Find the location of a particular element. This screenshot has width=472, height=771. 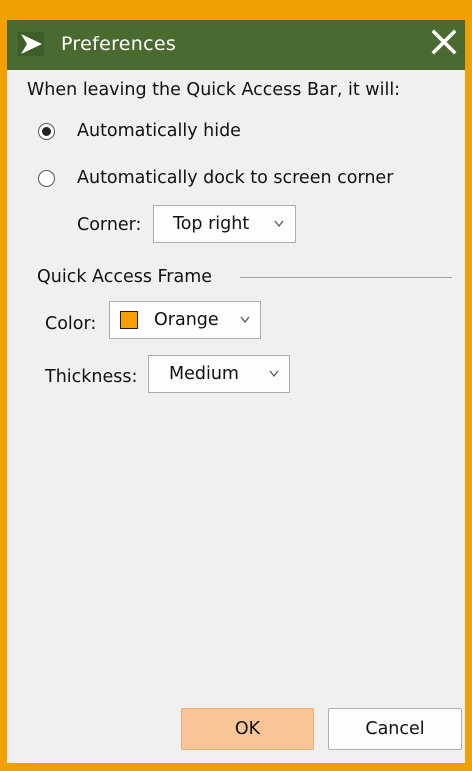

thickness-label: Thickness: is located at coordinates (91, 377).